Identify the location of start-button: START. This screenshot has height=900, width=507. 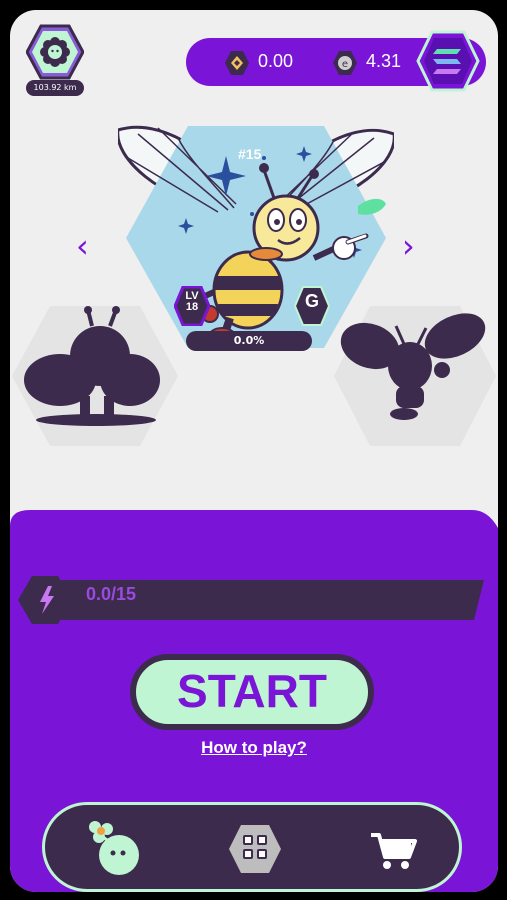
(252, 692).